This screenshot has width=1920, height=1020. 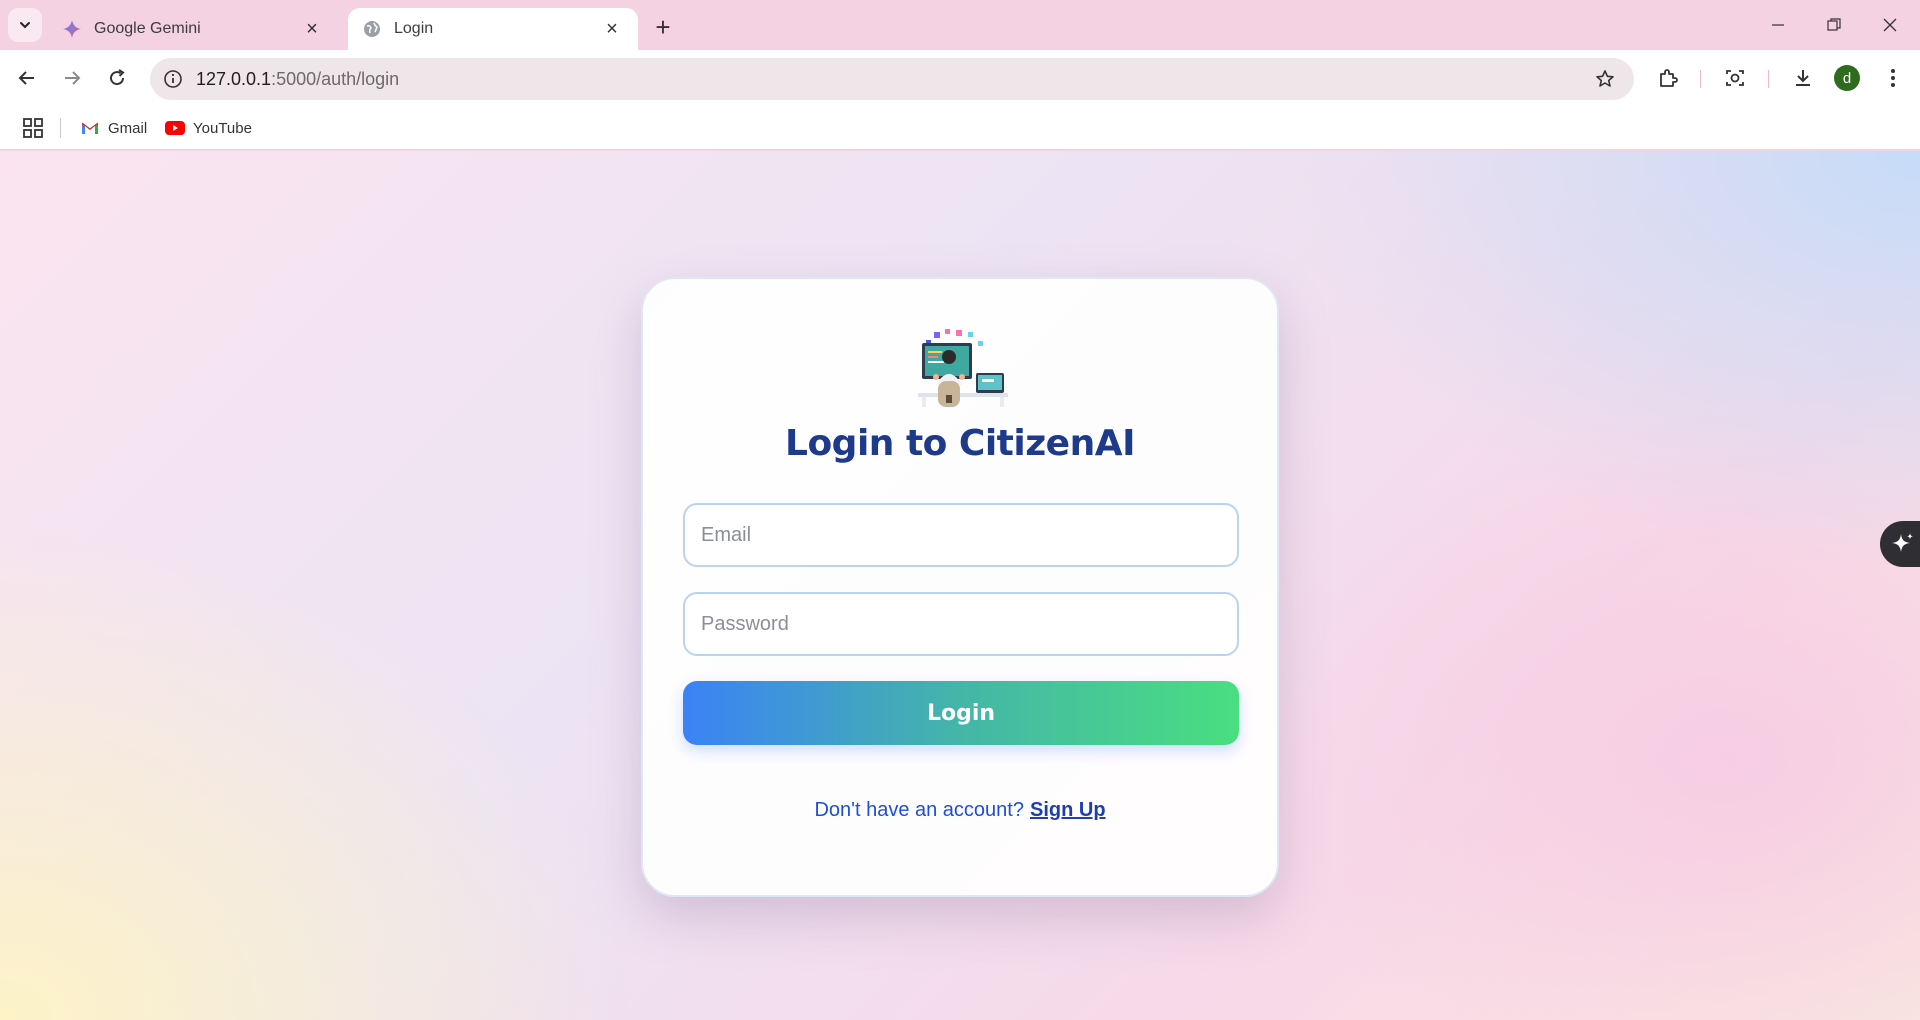 What do you see at coordinates (33, 128) in the screenshot?
I see `apps-grid-icon` at bounding box center [33, 128].